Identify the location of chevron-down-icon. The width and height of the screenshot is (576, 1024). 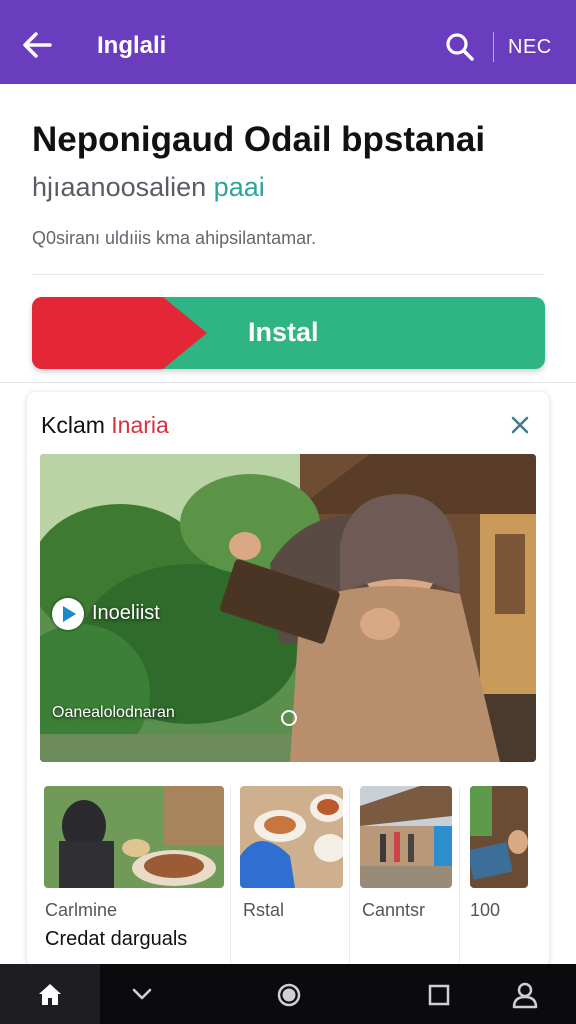
(142, 994).